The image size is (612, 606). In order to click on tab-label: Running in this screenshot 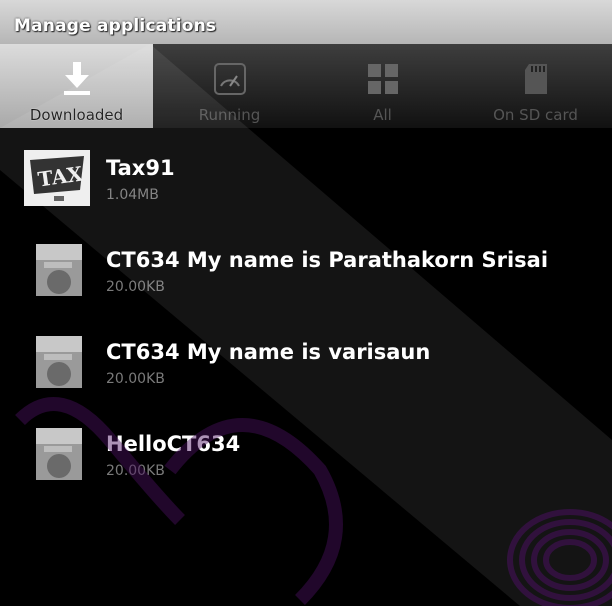, I will do `click(229, 115)`.